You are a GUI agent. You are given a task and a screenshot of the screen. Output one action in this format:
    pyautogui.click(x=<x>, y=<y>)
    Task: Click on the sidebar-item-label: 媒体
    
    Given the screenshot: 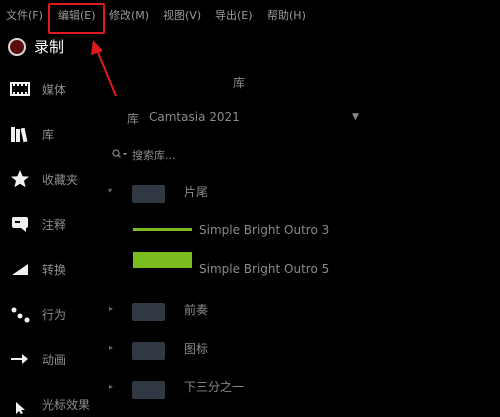 What is the action you would take?
    pyautogui.click(x=54, y=89)
    